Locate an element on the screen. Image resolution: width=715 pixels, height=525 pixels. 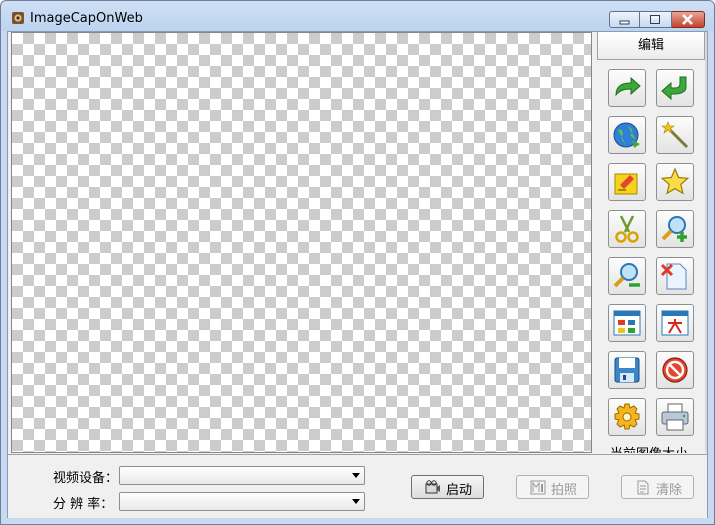
scissors-icon is located at coordinates (627, 229).